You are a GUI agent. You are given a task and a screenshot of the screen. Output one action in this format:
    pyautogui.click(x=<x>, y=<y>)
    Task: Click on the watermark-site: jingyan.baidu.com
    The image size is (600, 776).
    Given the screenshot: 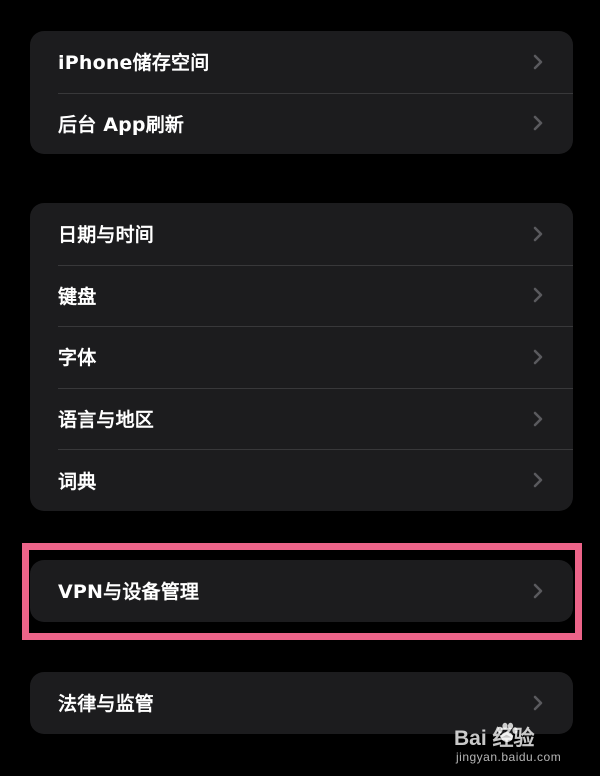 What is the action you would take?
    pyautogui.click(x=509, y=757)
    